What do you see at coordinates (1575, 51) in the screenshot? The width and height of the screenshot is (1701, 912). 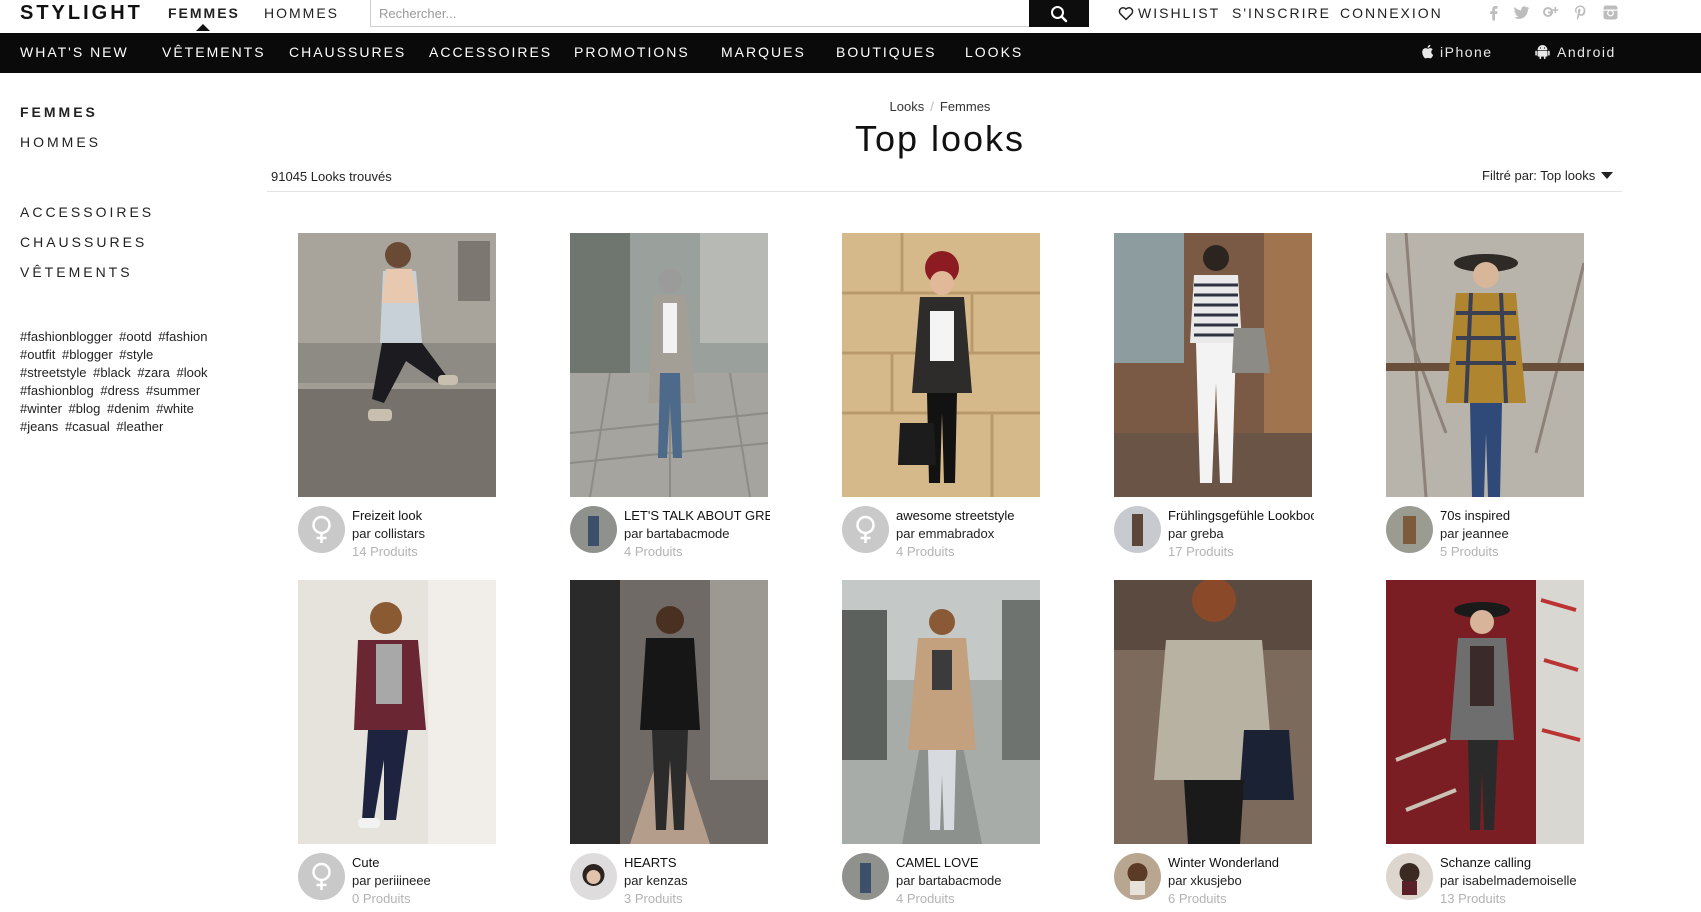 I see `android-app-link: Android` at bounding box center [1575, 51].